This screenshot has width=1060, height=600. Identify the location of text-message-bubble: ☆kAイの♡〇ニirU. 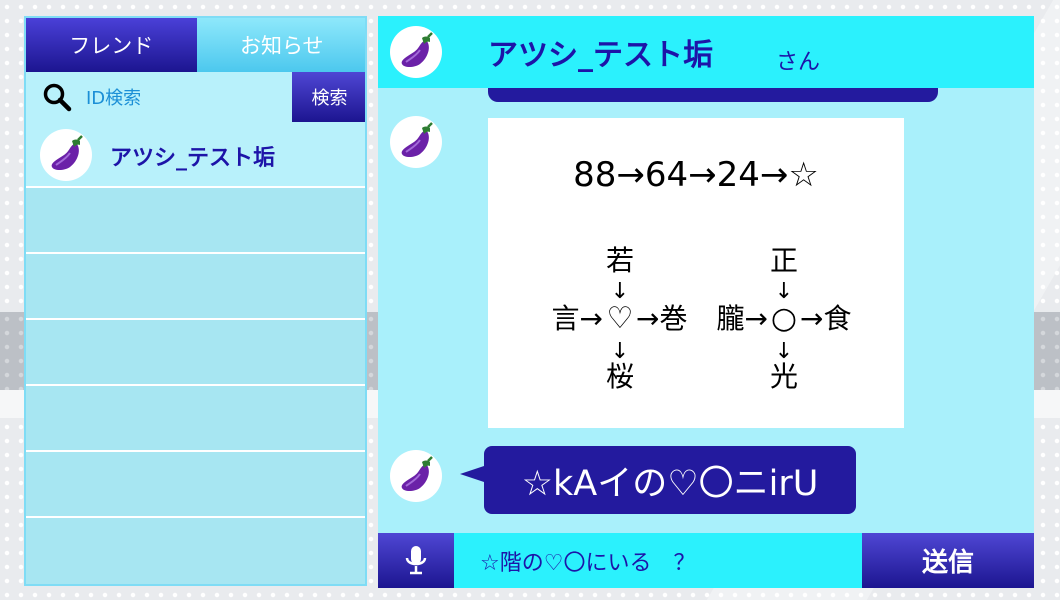
(670, 480).